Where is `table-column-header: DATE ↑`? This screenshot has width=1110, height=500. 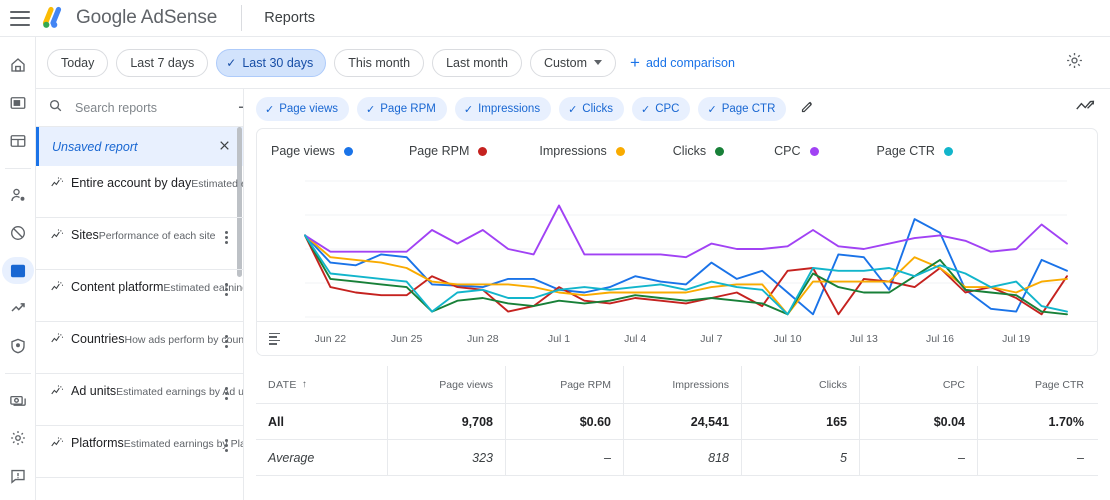 table-column-header: DATE ↑ is located at coordinates (322, 384).